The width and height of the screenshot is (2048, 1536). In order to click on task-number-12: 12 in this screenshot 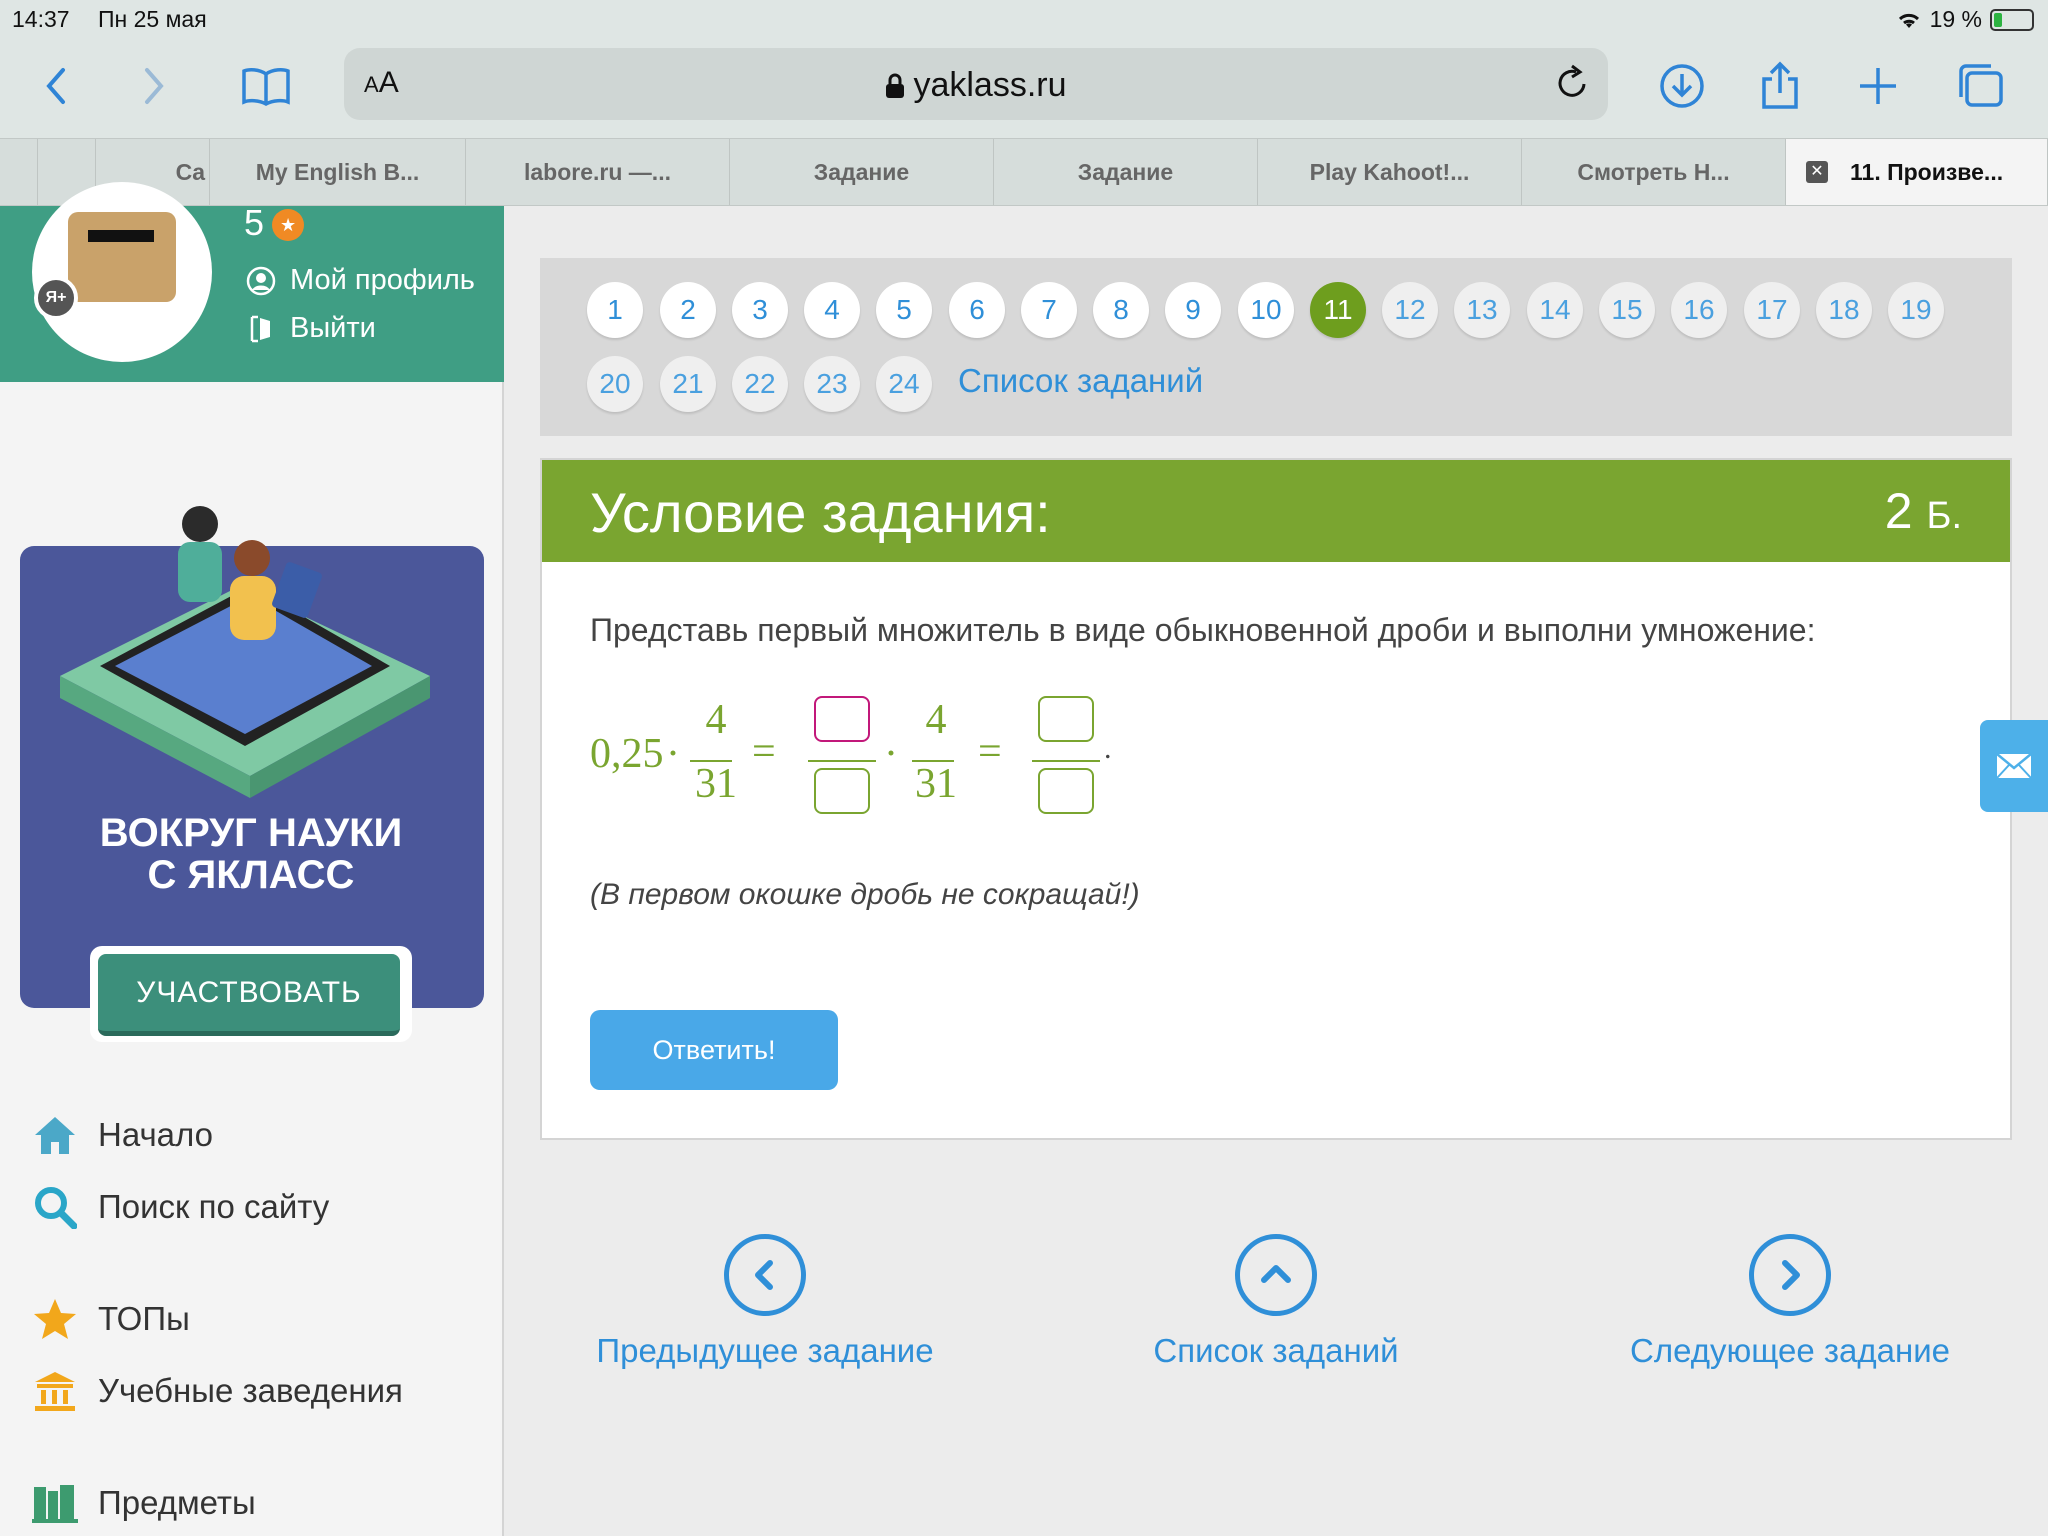, I will do `click(1410, 310)`.